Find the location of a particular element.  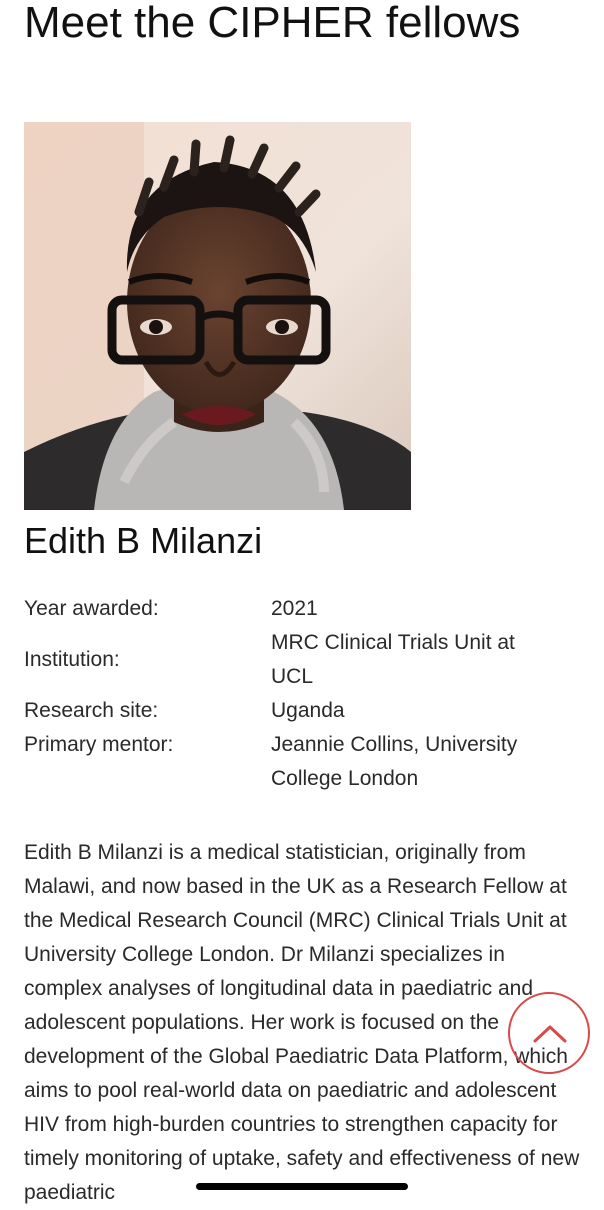

detail-label: Institution: is located at coordinates (72, 659).